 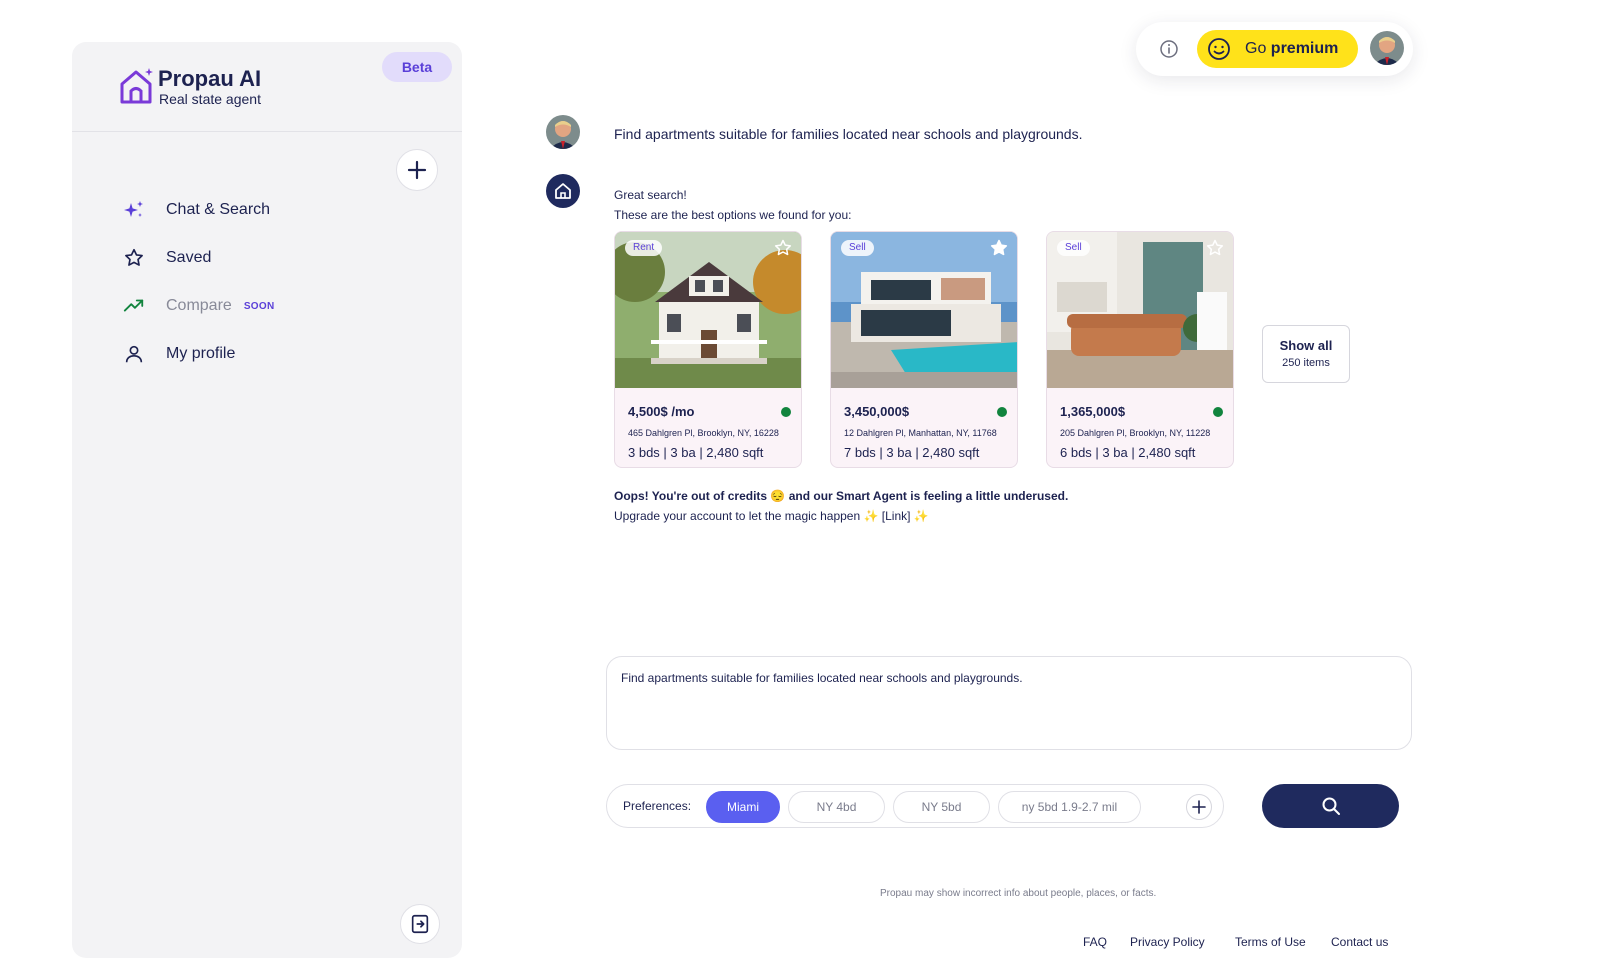 What do you see at coordinates (696, 452) in the screenshot?
I see `listing-specs: 3 bds | 3 ba | 2,480 sqft` at bounding box center [696, 452].